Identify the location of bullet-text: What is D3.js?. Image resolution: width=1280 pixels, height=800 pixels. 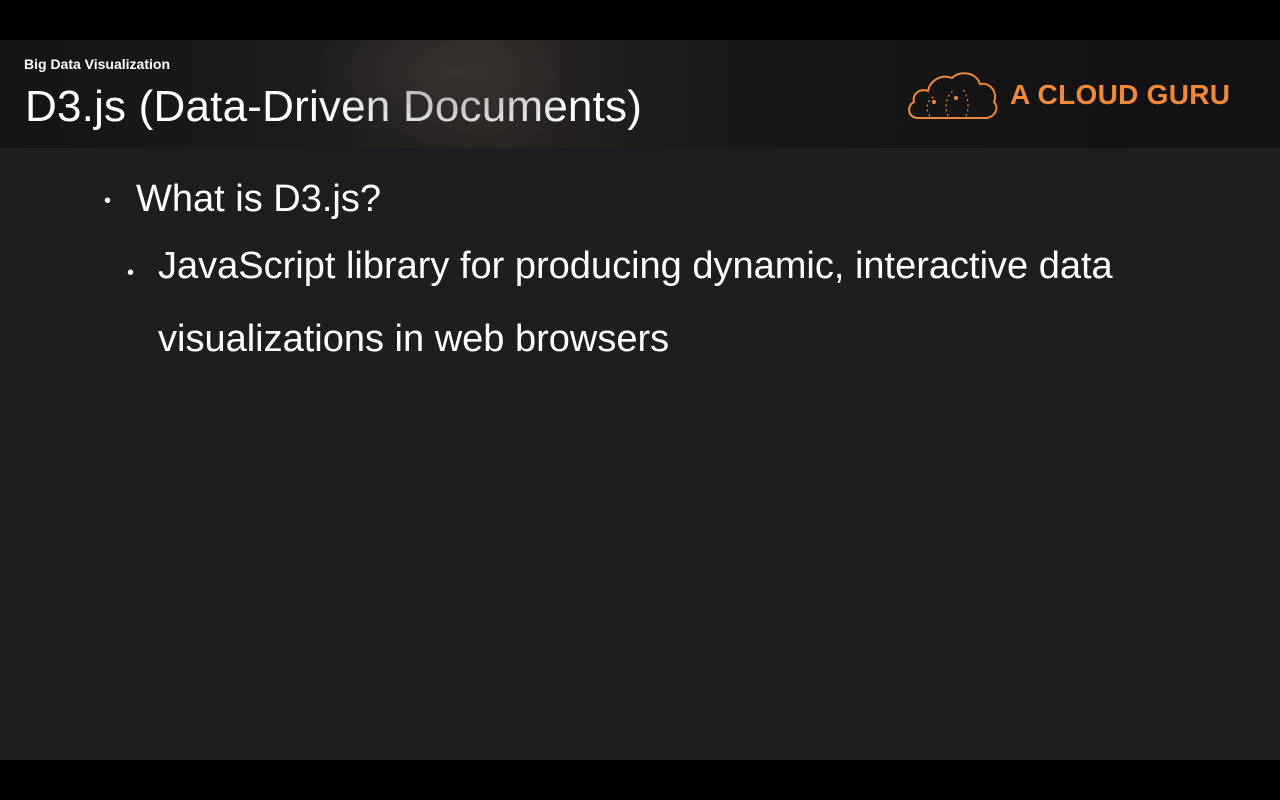
(258, 199).